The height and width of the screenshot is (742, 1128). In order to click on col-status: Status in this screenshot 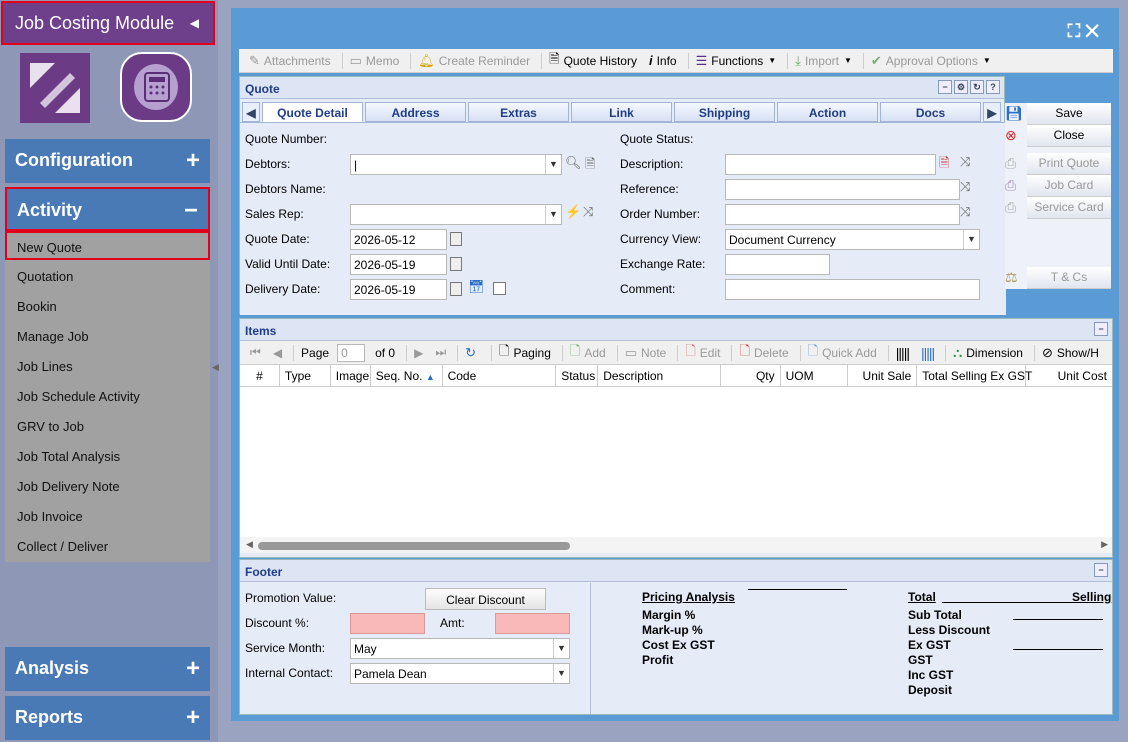, I will do `click(577, 375)`.